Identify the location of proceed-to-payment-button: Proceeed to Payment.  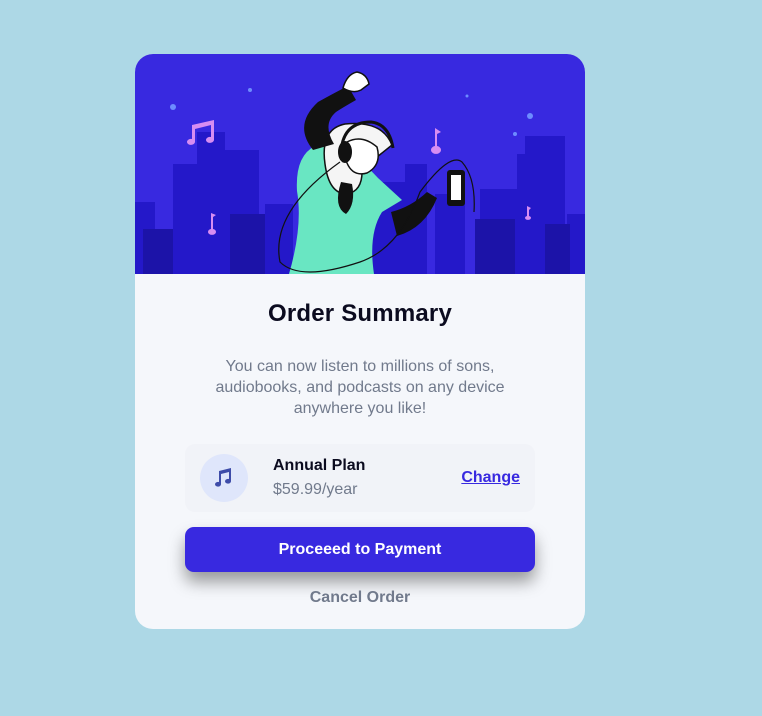
(360, 549).